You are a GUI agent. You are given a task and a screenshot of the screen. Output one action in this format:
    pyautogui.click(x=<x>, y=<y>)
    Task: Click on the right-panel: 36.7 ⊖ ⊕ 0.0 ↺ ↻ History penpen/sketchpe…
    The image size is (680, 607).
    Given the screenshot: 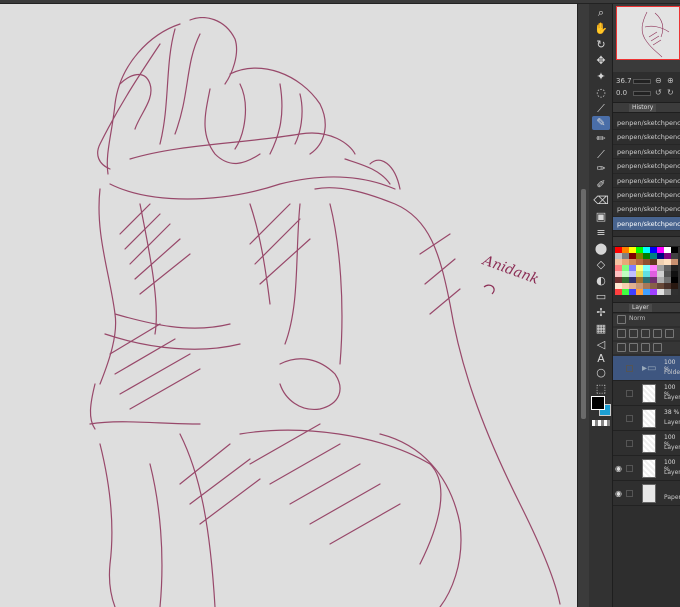 What is the action you would take?
    pyautogui.click(x=646, y=305)
    